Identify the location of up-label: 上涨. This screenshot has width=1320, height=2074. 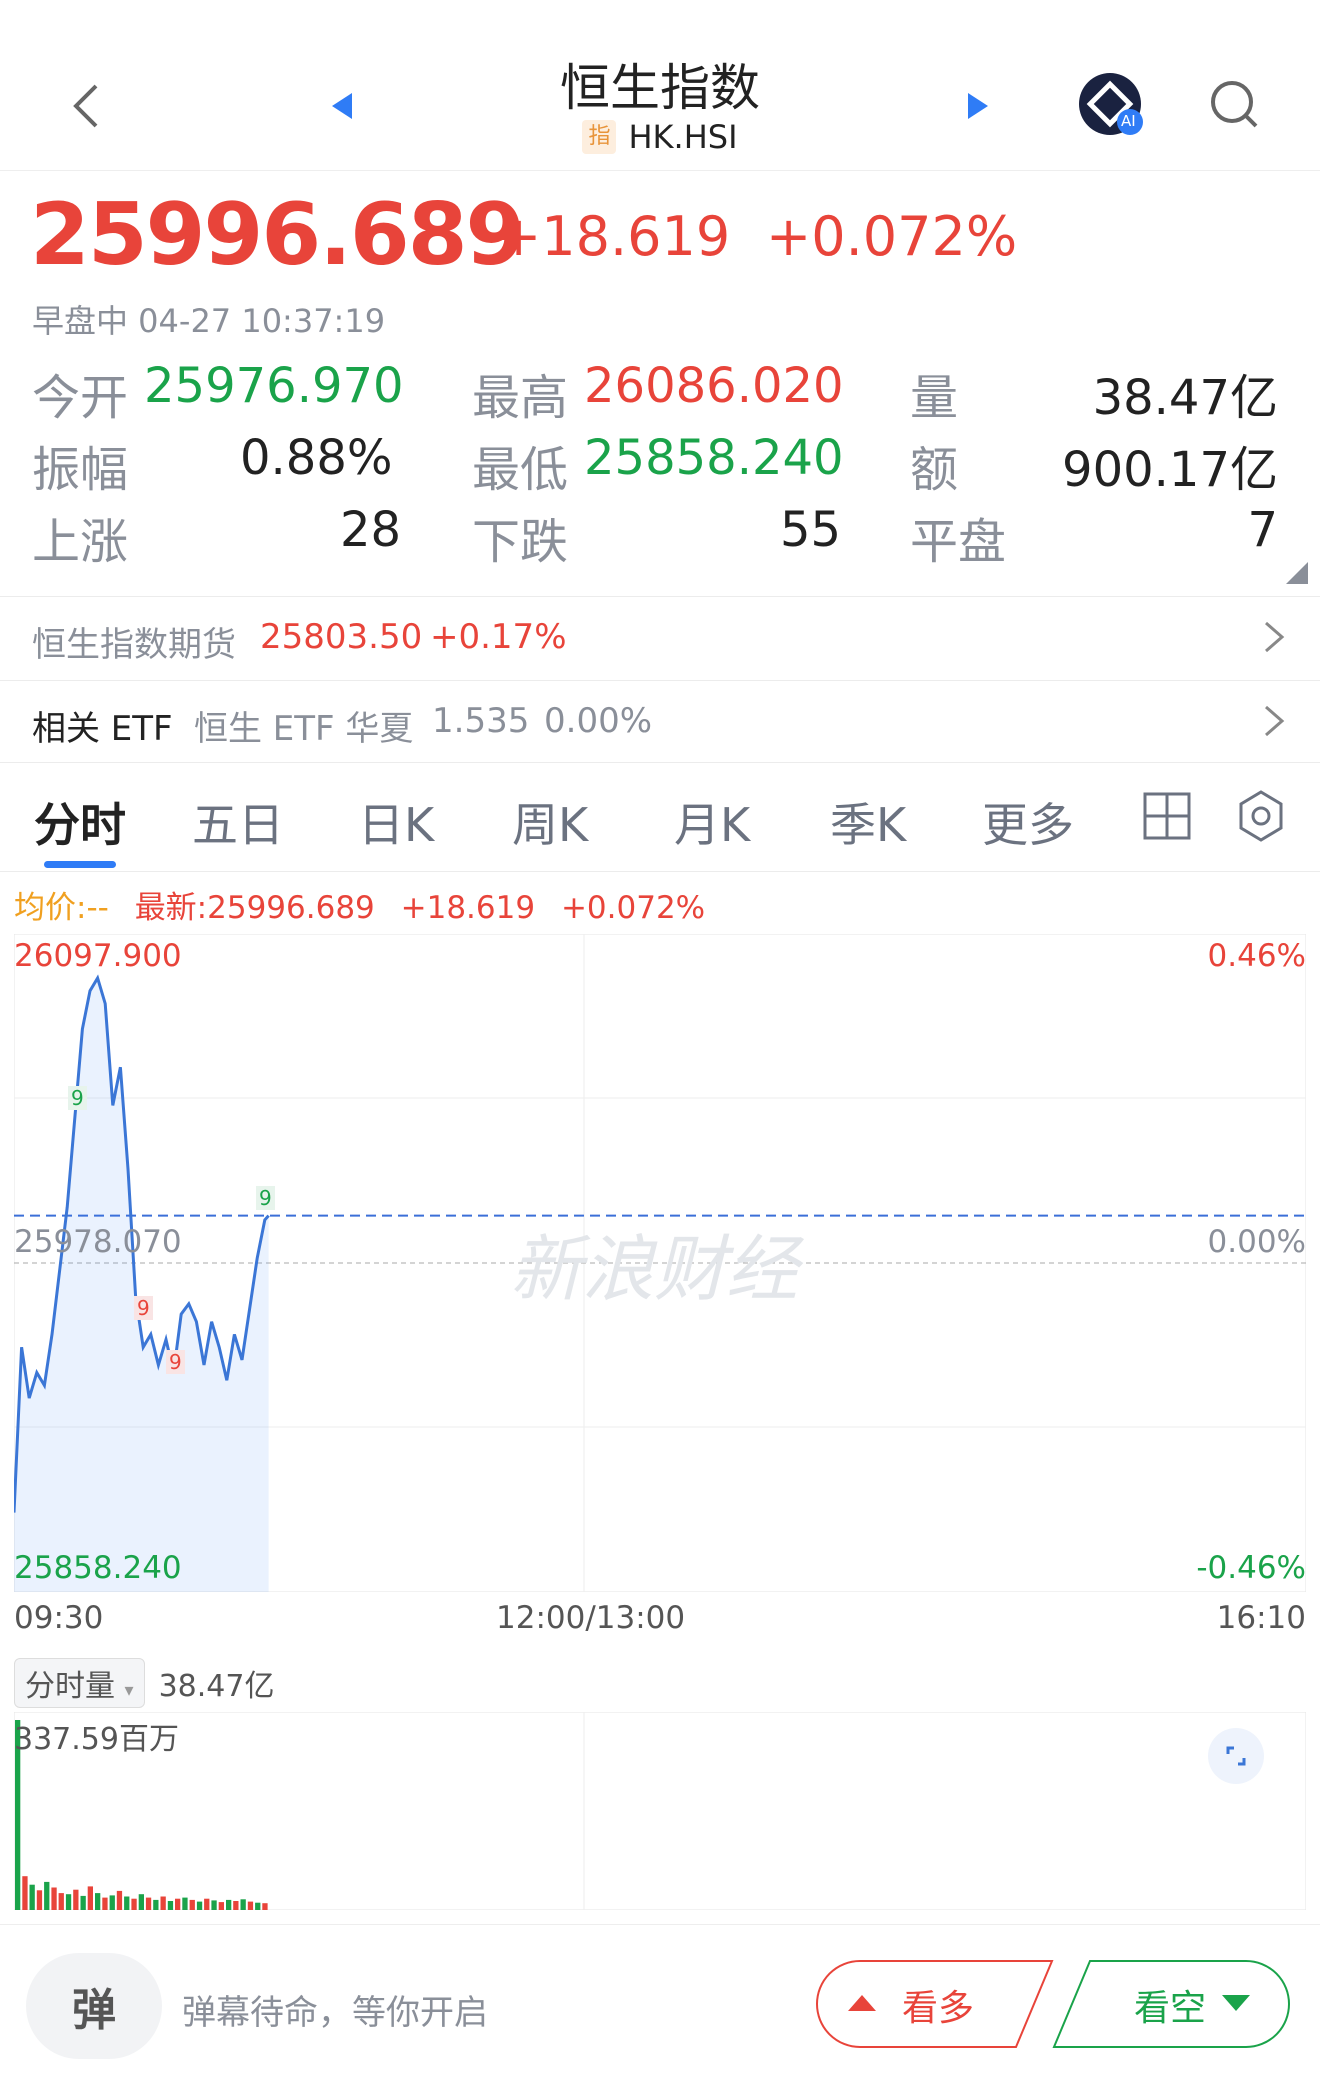
(80, 542).